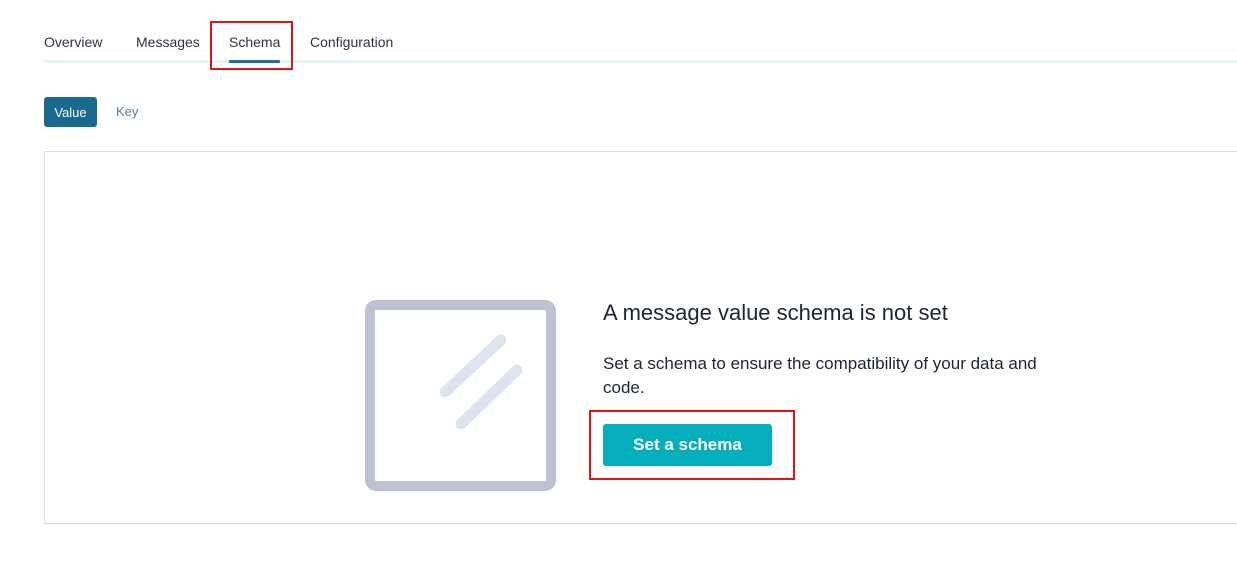  I want to click on highlight-box-set-schema, so click(692, 445).